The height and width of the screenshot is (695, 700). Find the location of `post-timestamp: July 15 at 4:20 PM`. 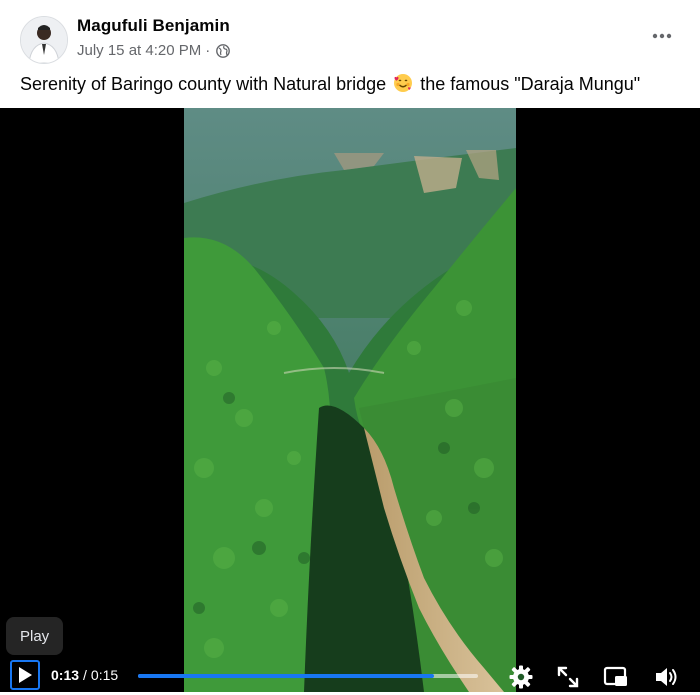

post-timestamp: July 15 at 4:20 PM is located at coordinates (139, 50).